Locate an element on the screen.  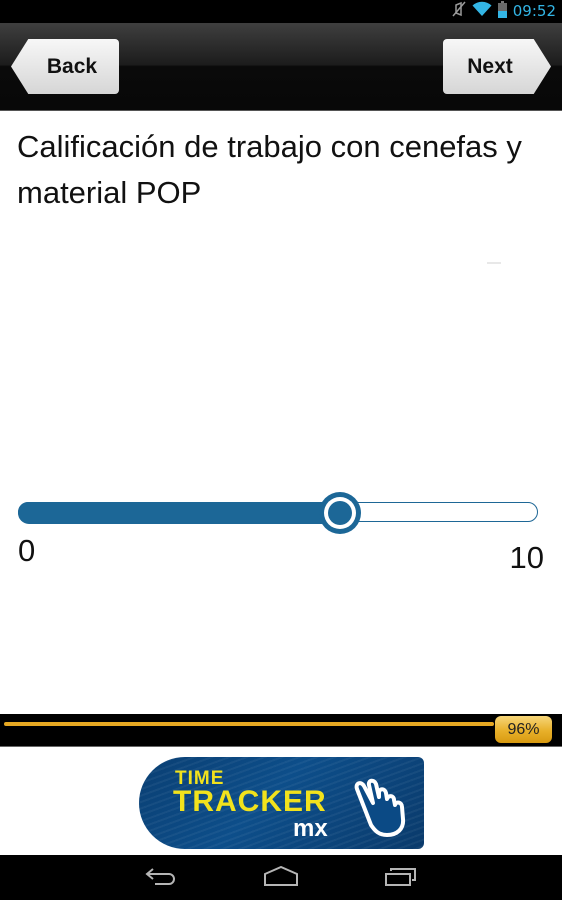
nav-bar: Back Next is located at coordinates (281, 67).